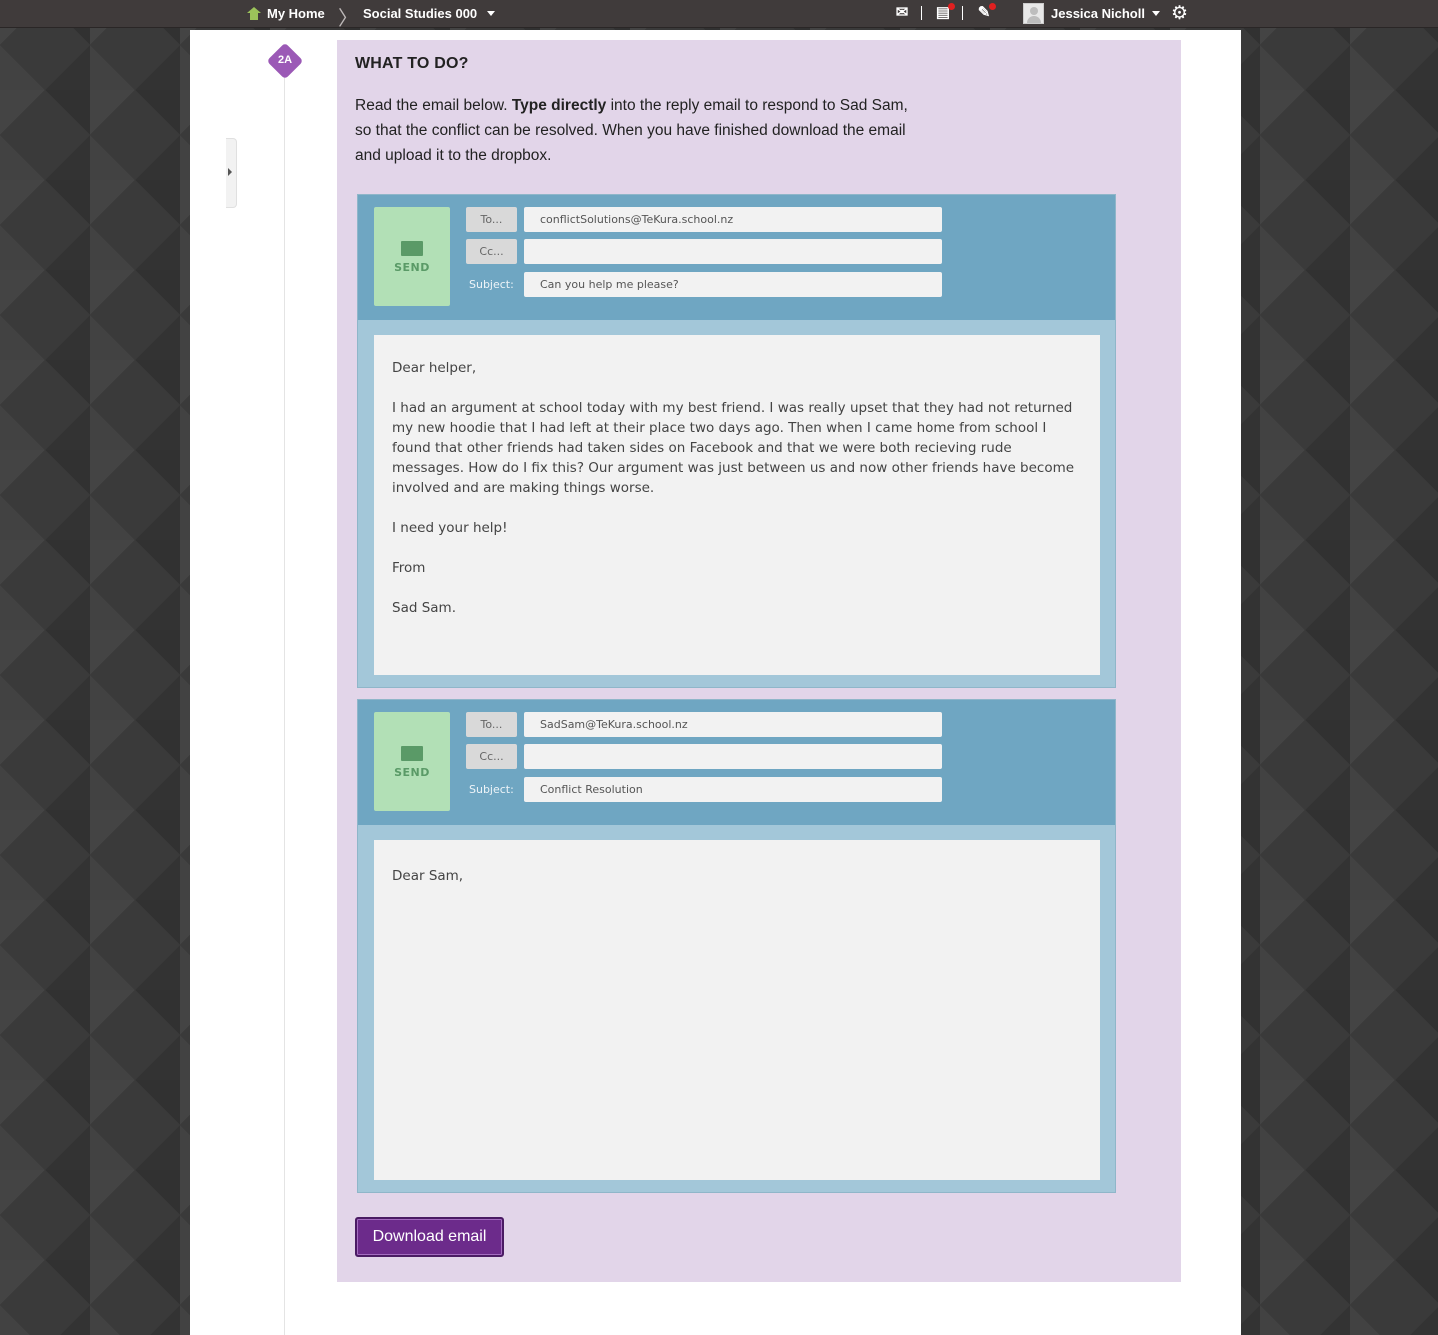  What do you see at coordinates (1098, 13) in the screenshot?
I see `user-name: Jessica Nicholl` at bounding box center [1098, 13].